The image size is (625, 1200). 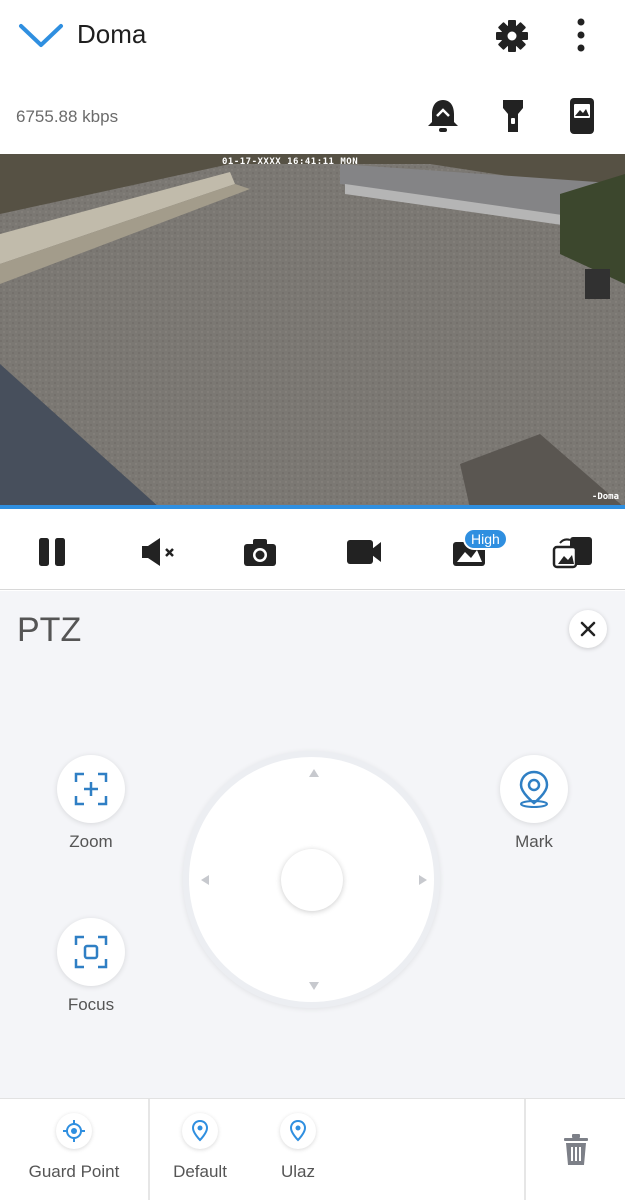 I want to click on snapshot-button, so click(x=260, y=552).